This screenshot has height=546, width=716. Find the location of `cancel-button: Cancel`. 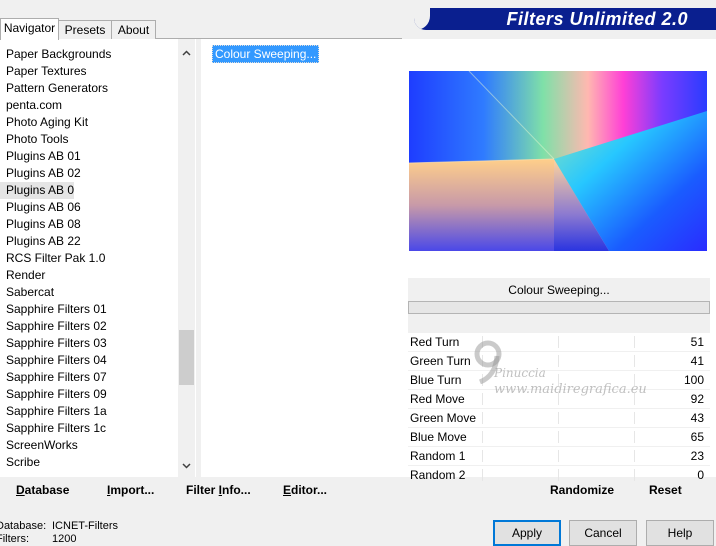

cancel-button: Cancel is located at coordinates (603, 533).